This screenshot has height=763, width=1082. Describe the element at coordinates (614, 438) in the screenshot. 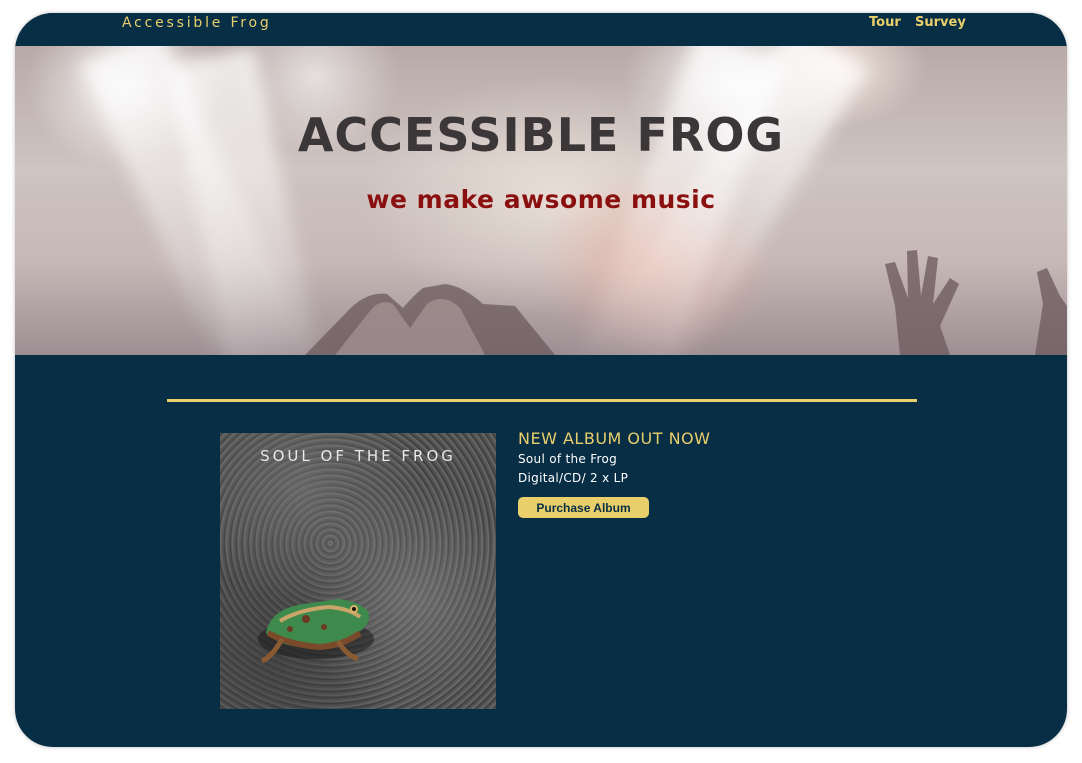

I see `album-heading: NEW ALBUM OUT NOW` at that location.